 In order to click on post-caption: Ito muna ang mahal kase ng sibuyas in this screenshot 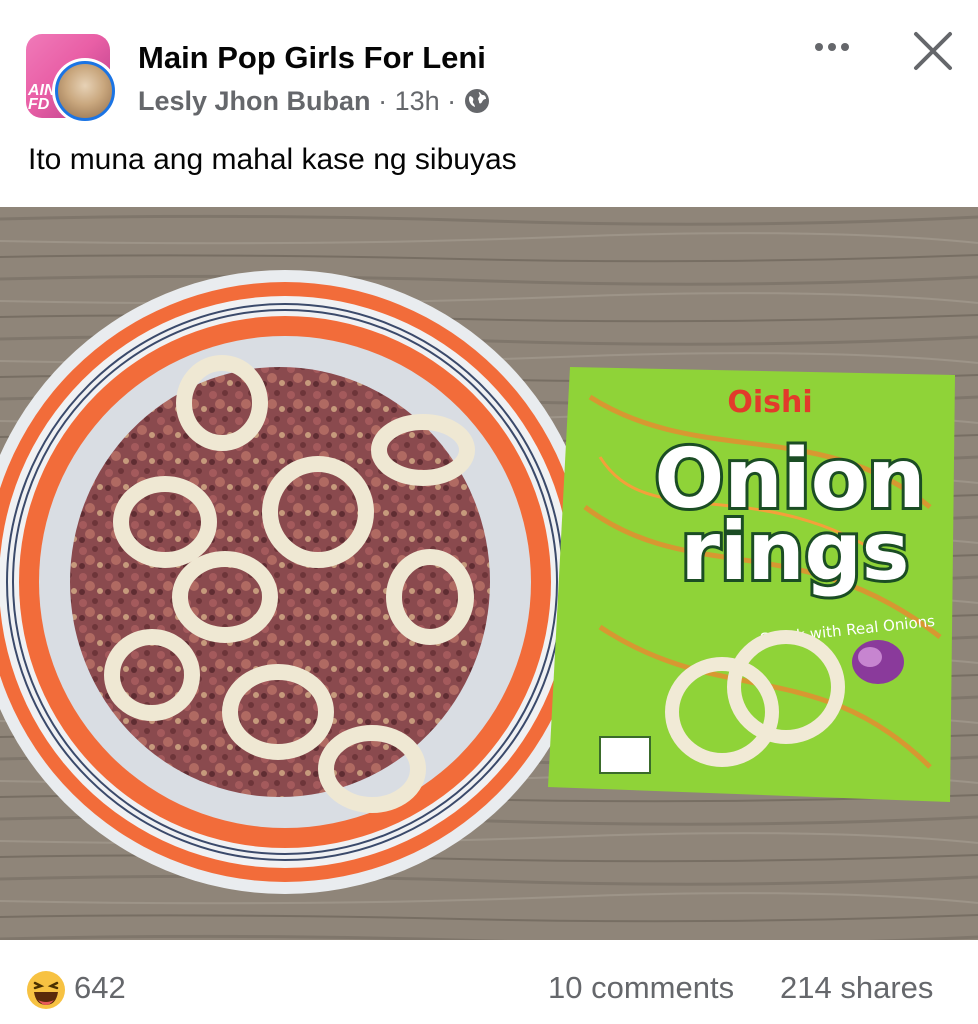, I will do `click(272, 159)`.